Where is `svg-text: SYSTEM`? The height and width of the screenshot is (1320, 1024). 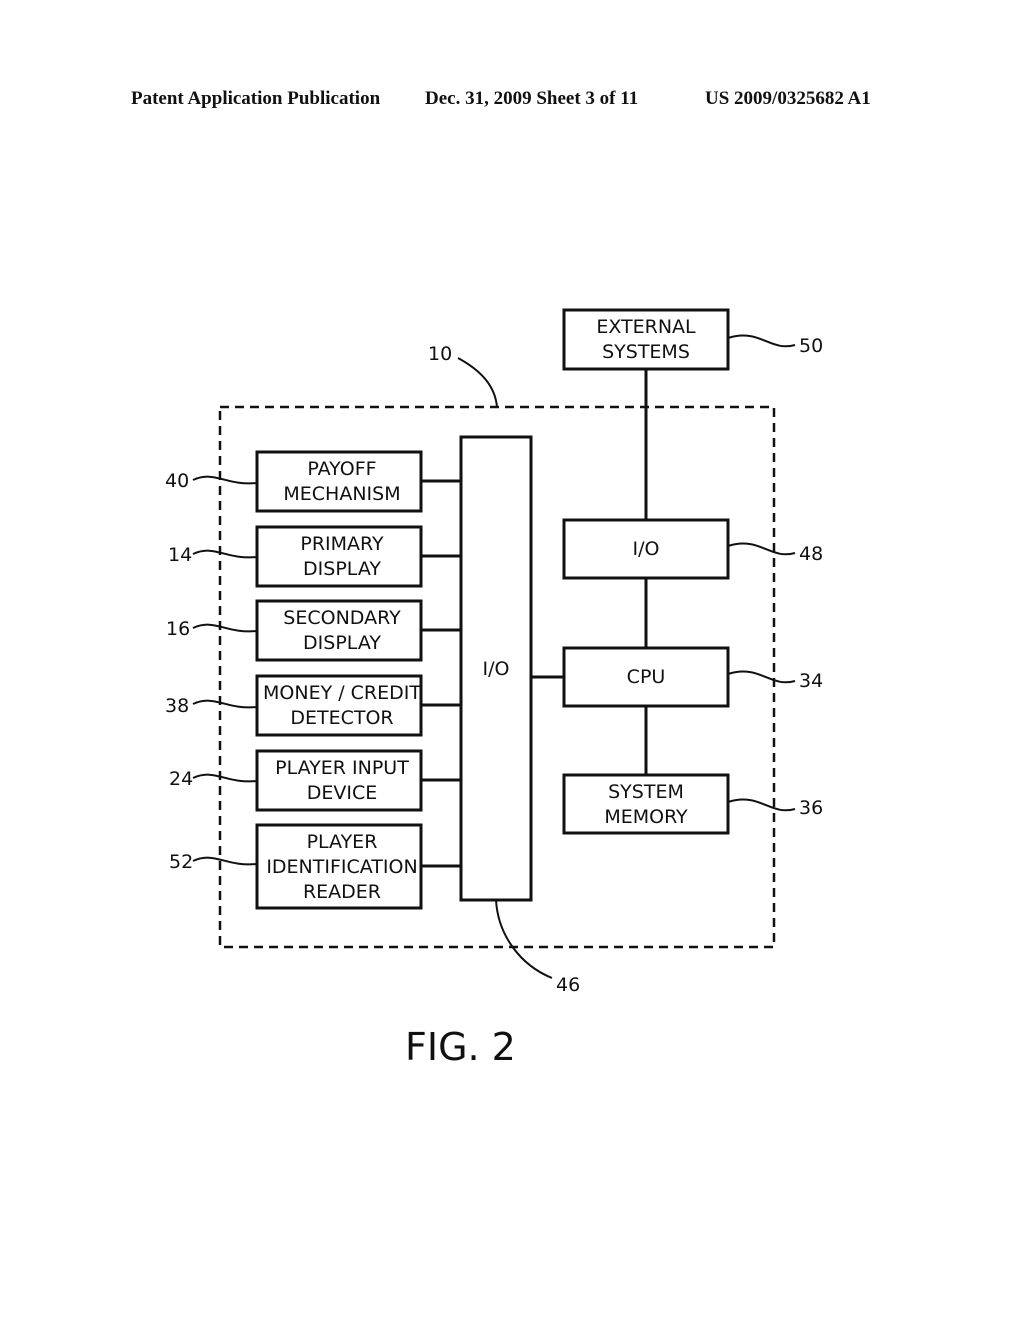 svg-text: SYSTEM is located at coordinates (646, 792).